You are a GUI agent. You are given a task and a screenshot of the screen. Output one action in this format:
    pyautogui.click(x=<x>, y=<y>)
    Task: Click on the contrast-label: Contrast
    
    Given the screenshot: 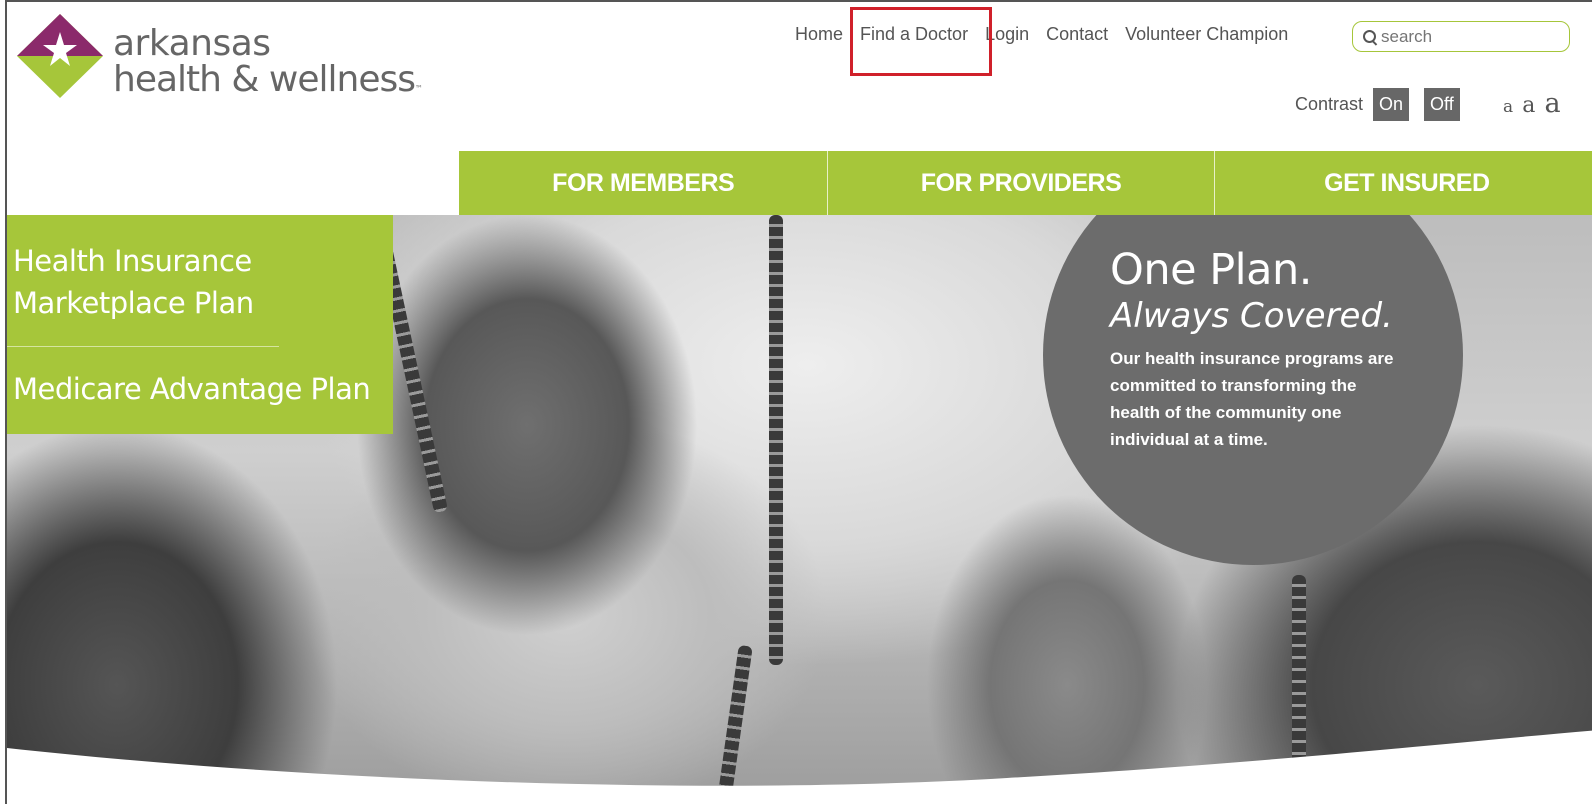 What is the action you would take?
    pyautogui.click(x=1329, y=104)
    